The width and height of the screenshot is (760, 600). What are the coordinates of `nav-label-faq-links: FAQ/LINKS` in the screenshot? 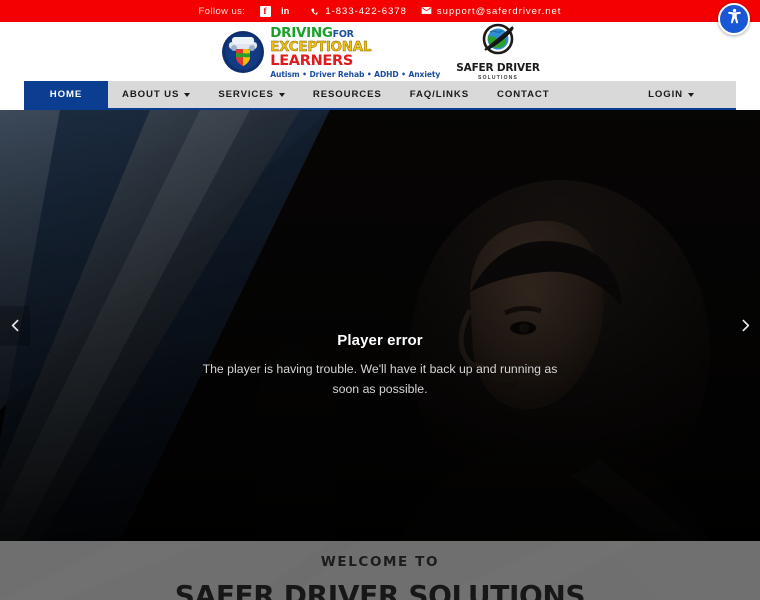 It's located at (439, 94).